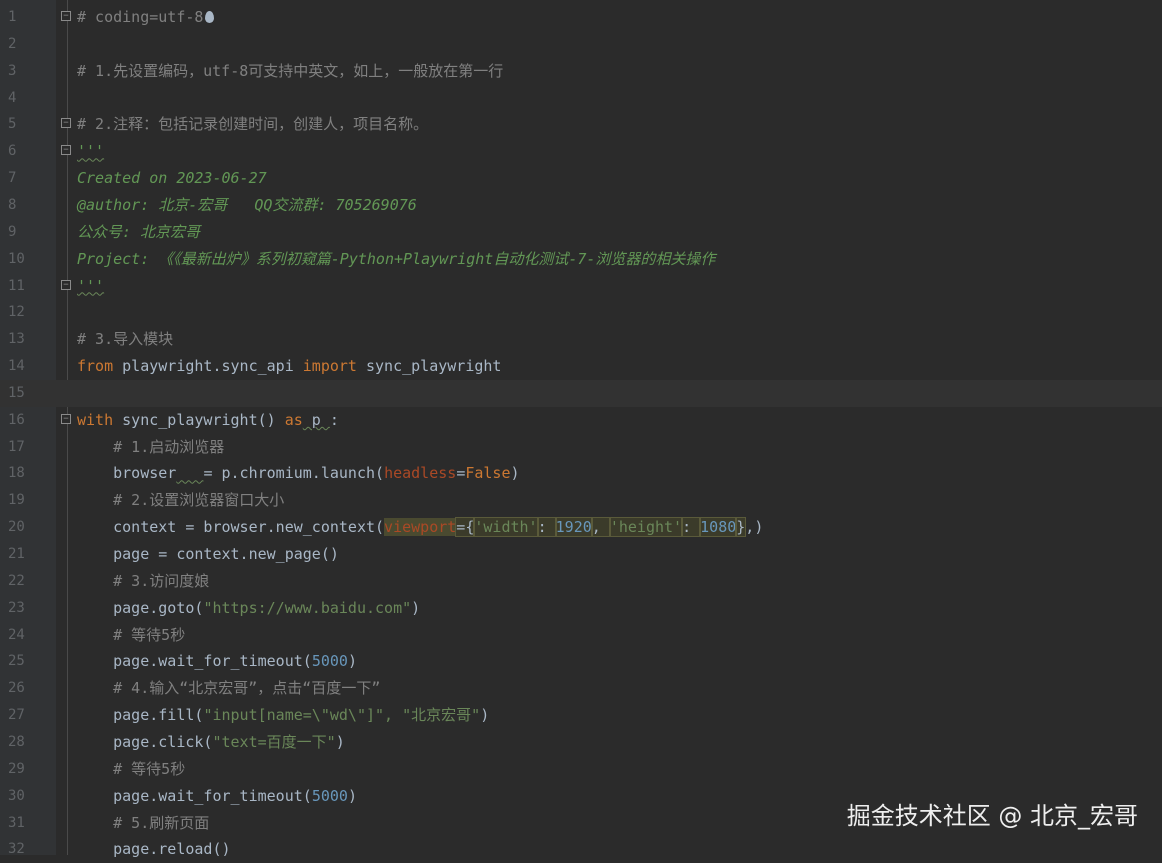 The width and height of the screenshot is (1162, 863). Describe the element at coordinates (581, 151) in the screenshot. I see `code-line: 6 − '''` at that location.